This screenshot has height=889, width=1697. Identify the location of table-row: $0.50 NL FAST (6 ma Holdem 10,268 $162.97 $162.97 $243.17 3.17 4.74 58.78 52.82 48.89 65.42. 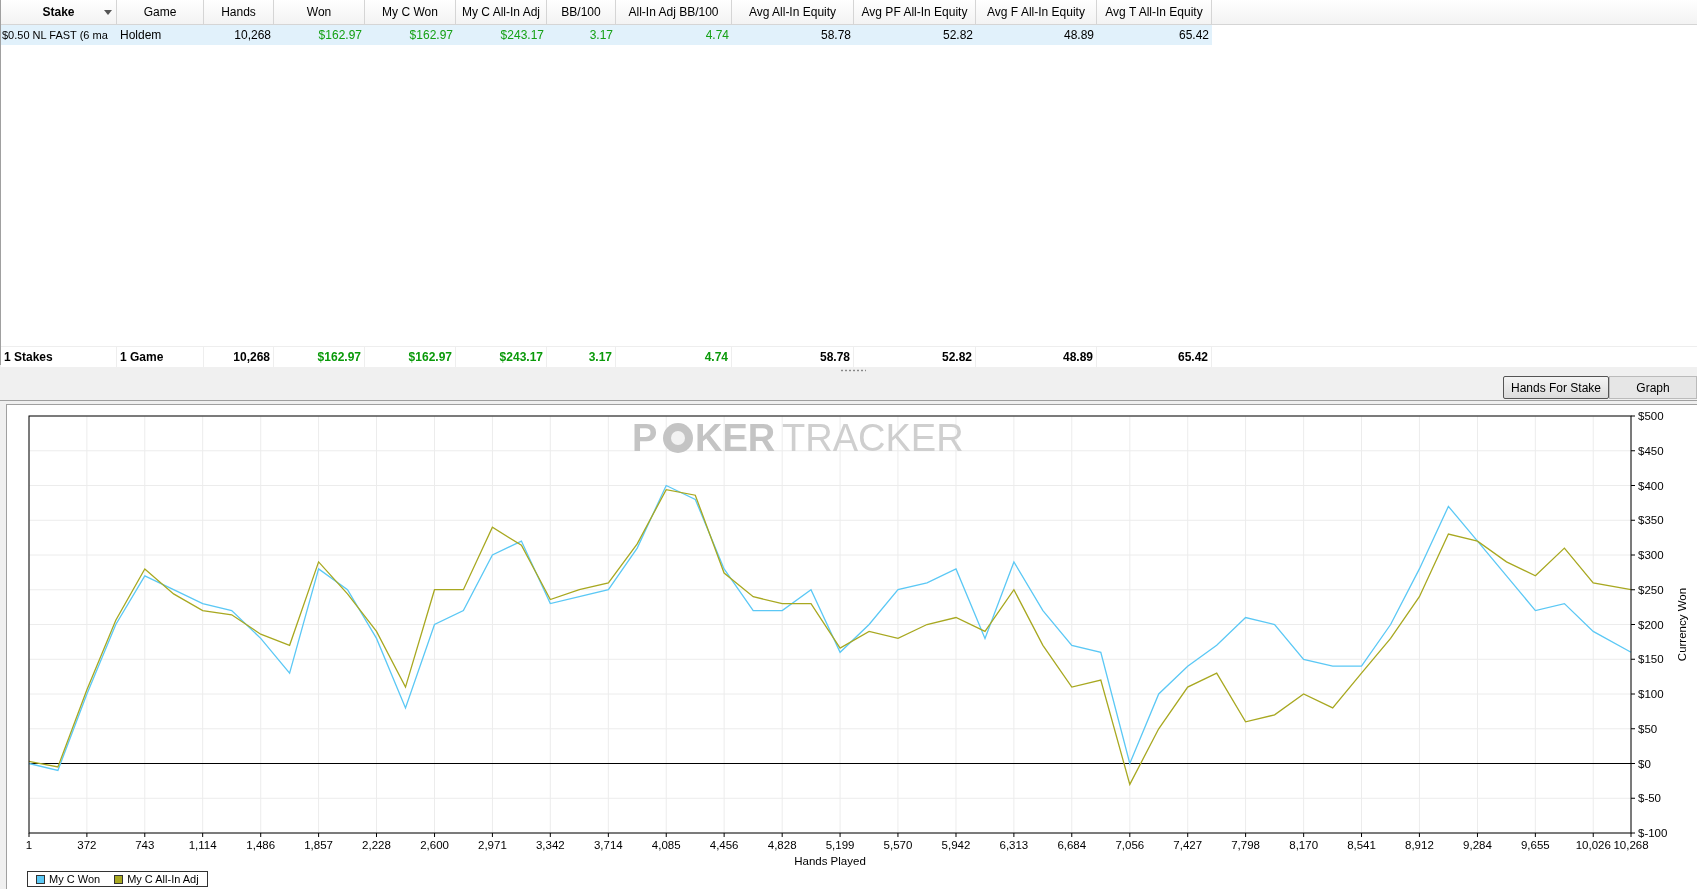
(606, 35).